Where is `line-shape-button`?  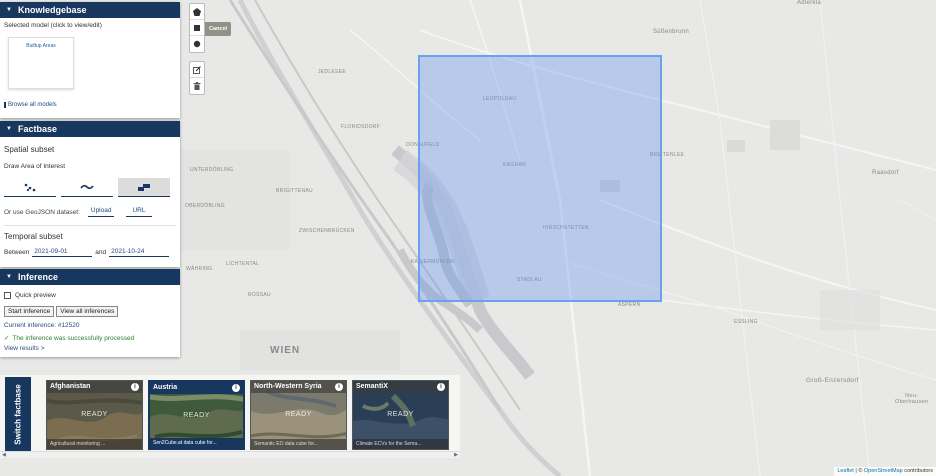 line-shape-button is located at coordinates (87, 187).